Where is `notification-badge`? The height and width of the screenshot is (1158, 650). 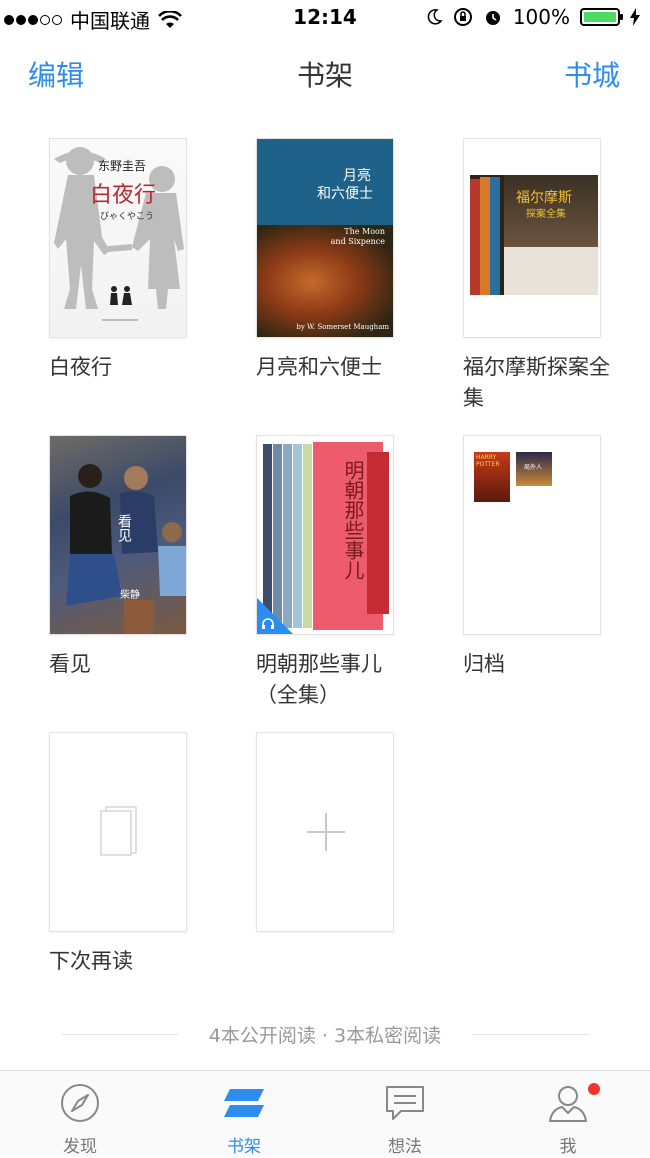
notification-badge is located at coordinates (594, 1089).